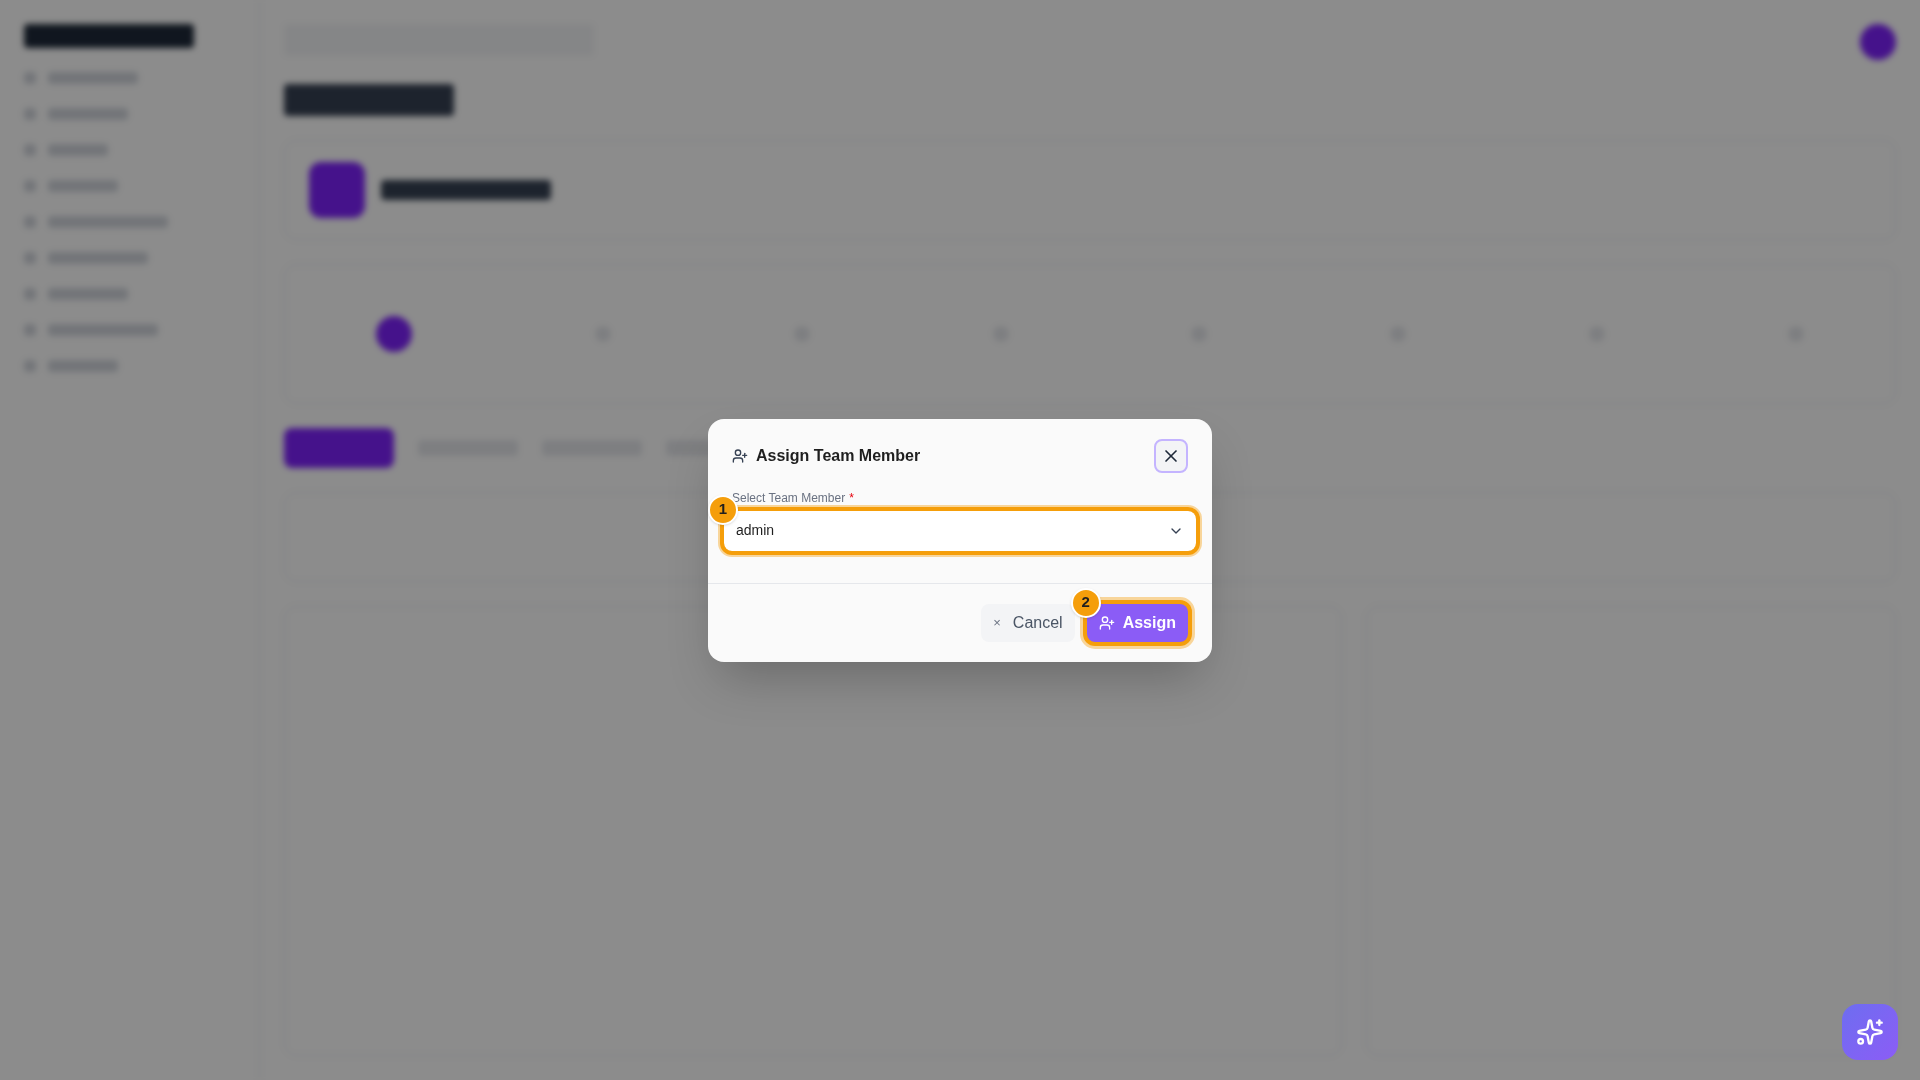  What do you see at coordinates (851, 498) in the screenshot?
I see `required-mark: *` at bounding box center [851, 498].